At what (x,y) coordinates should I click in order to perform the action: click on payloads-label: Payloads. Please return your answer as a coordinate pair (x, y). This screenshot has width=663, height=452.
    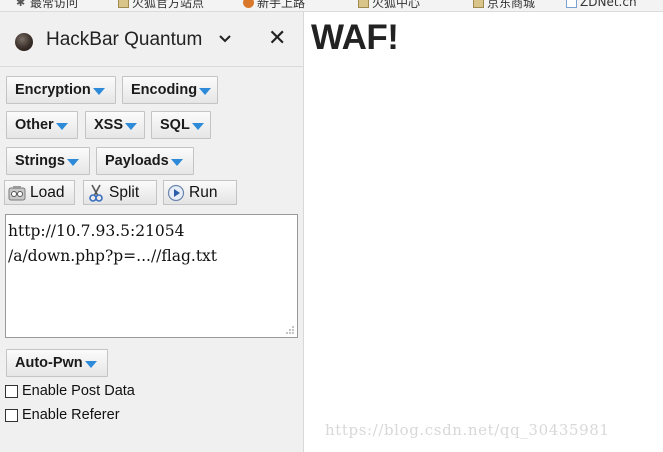
    Looking at the image, I should click on (137, 161).